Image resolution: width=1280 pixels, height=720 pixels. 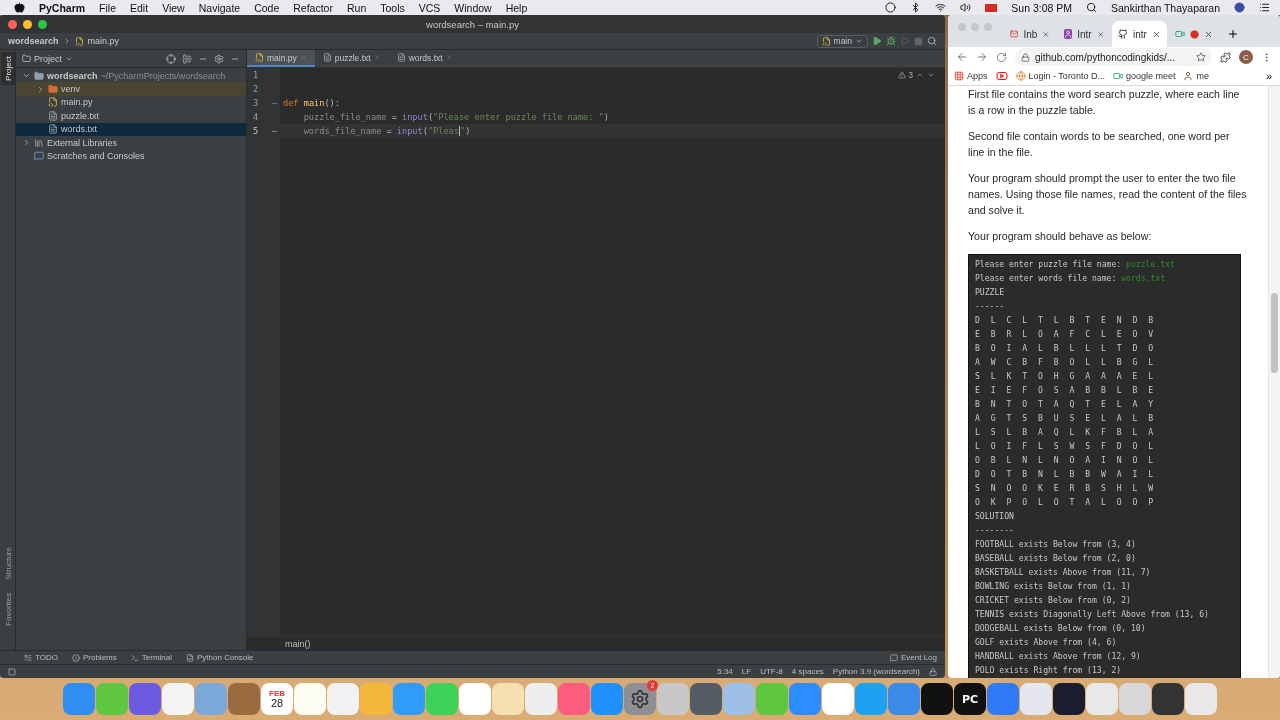 What do you see at coordinates (12, 24) in the screenshot?
I see `close-button` at bounding box center [12, 24].